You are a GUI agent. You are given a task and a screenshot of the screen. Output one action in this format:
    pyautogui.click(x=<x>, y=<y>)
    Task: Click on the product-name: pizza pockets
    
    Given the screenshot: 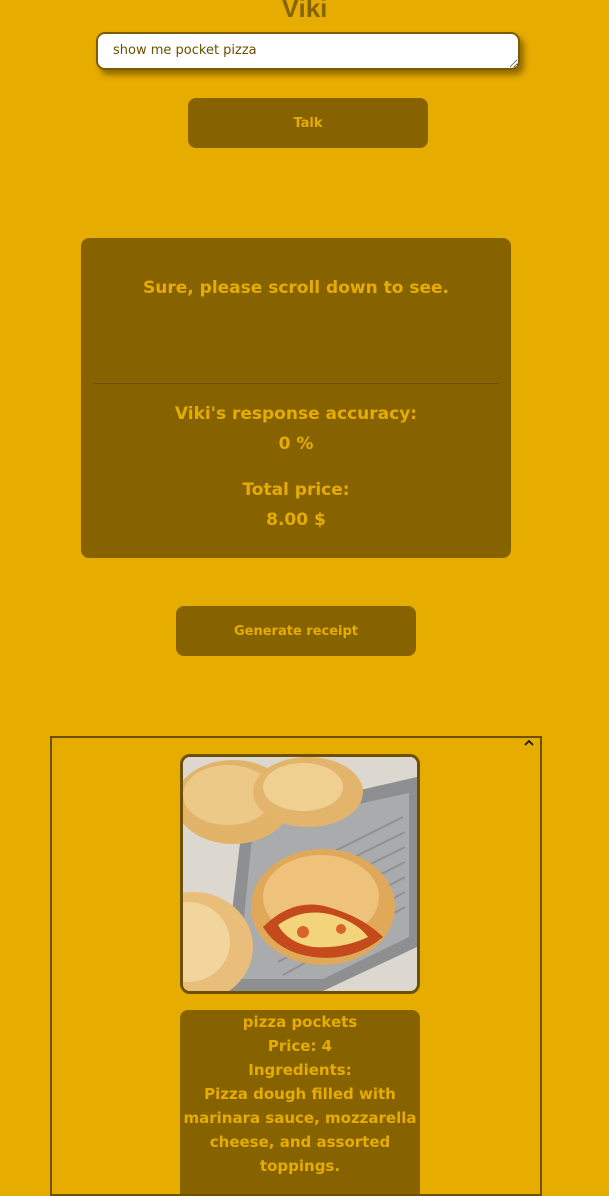 What is the action you would take?
    pyautogui.click(x=300, y=1022)
    